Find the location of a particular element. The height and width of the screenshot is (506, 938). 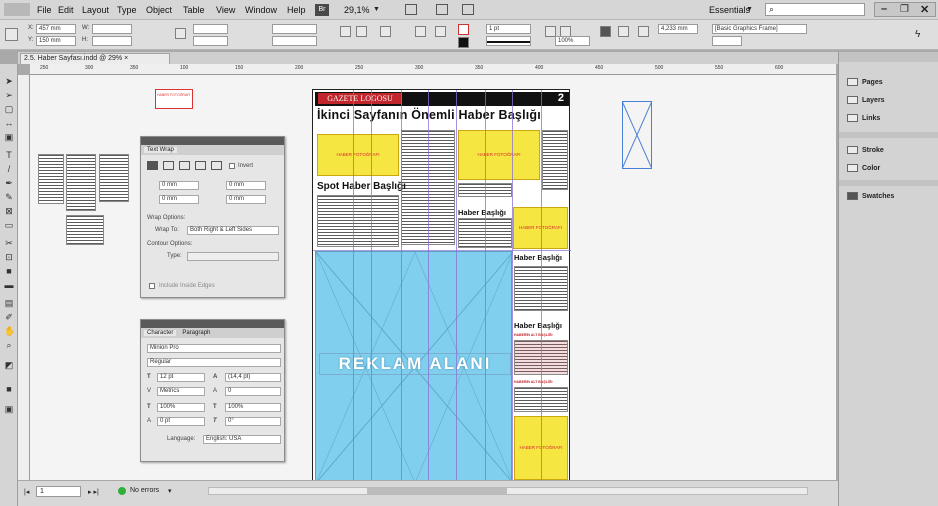

x-field: 457 mm is located at coordinates (56, 29).